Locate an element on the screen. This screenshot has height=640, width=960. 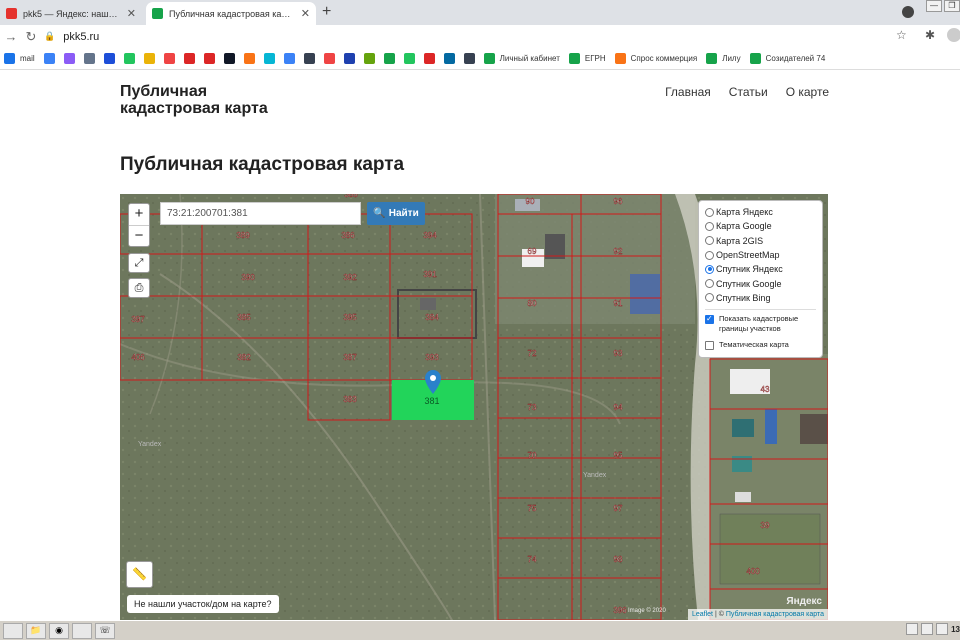
tab-pkk-map: Публичная кадастровая карта Рос ✕ is located at coordinates (231, 13).